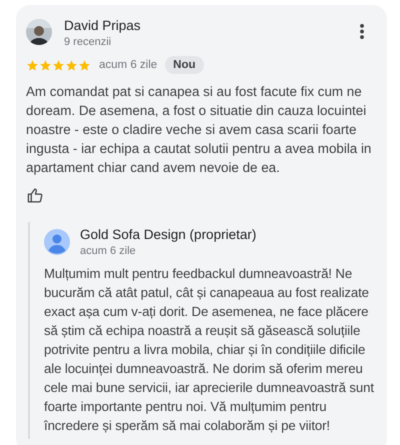  What do you see at coordinates (35, 195) in the screenshot?
I see `thumbs-up-icon` at bounding box center [35, 195].